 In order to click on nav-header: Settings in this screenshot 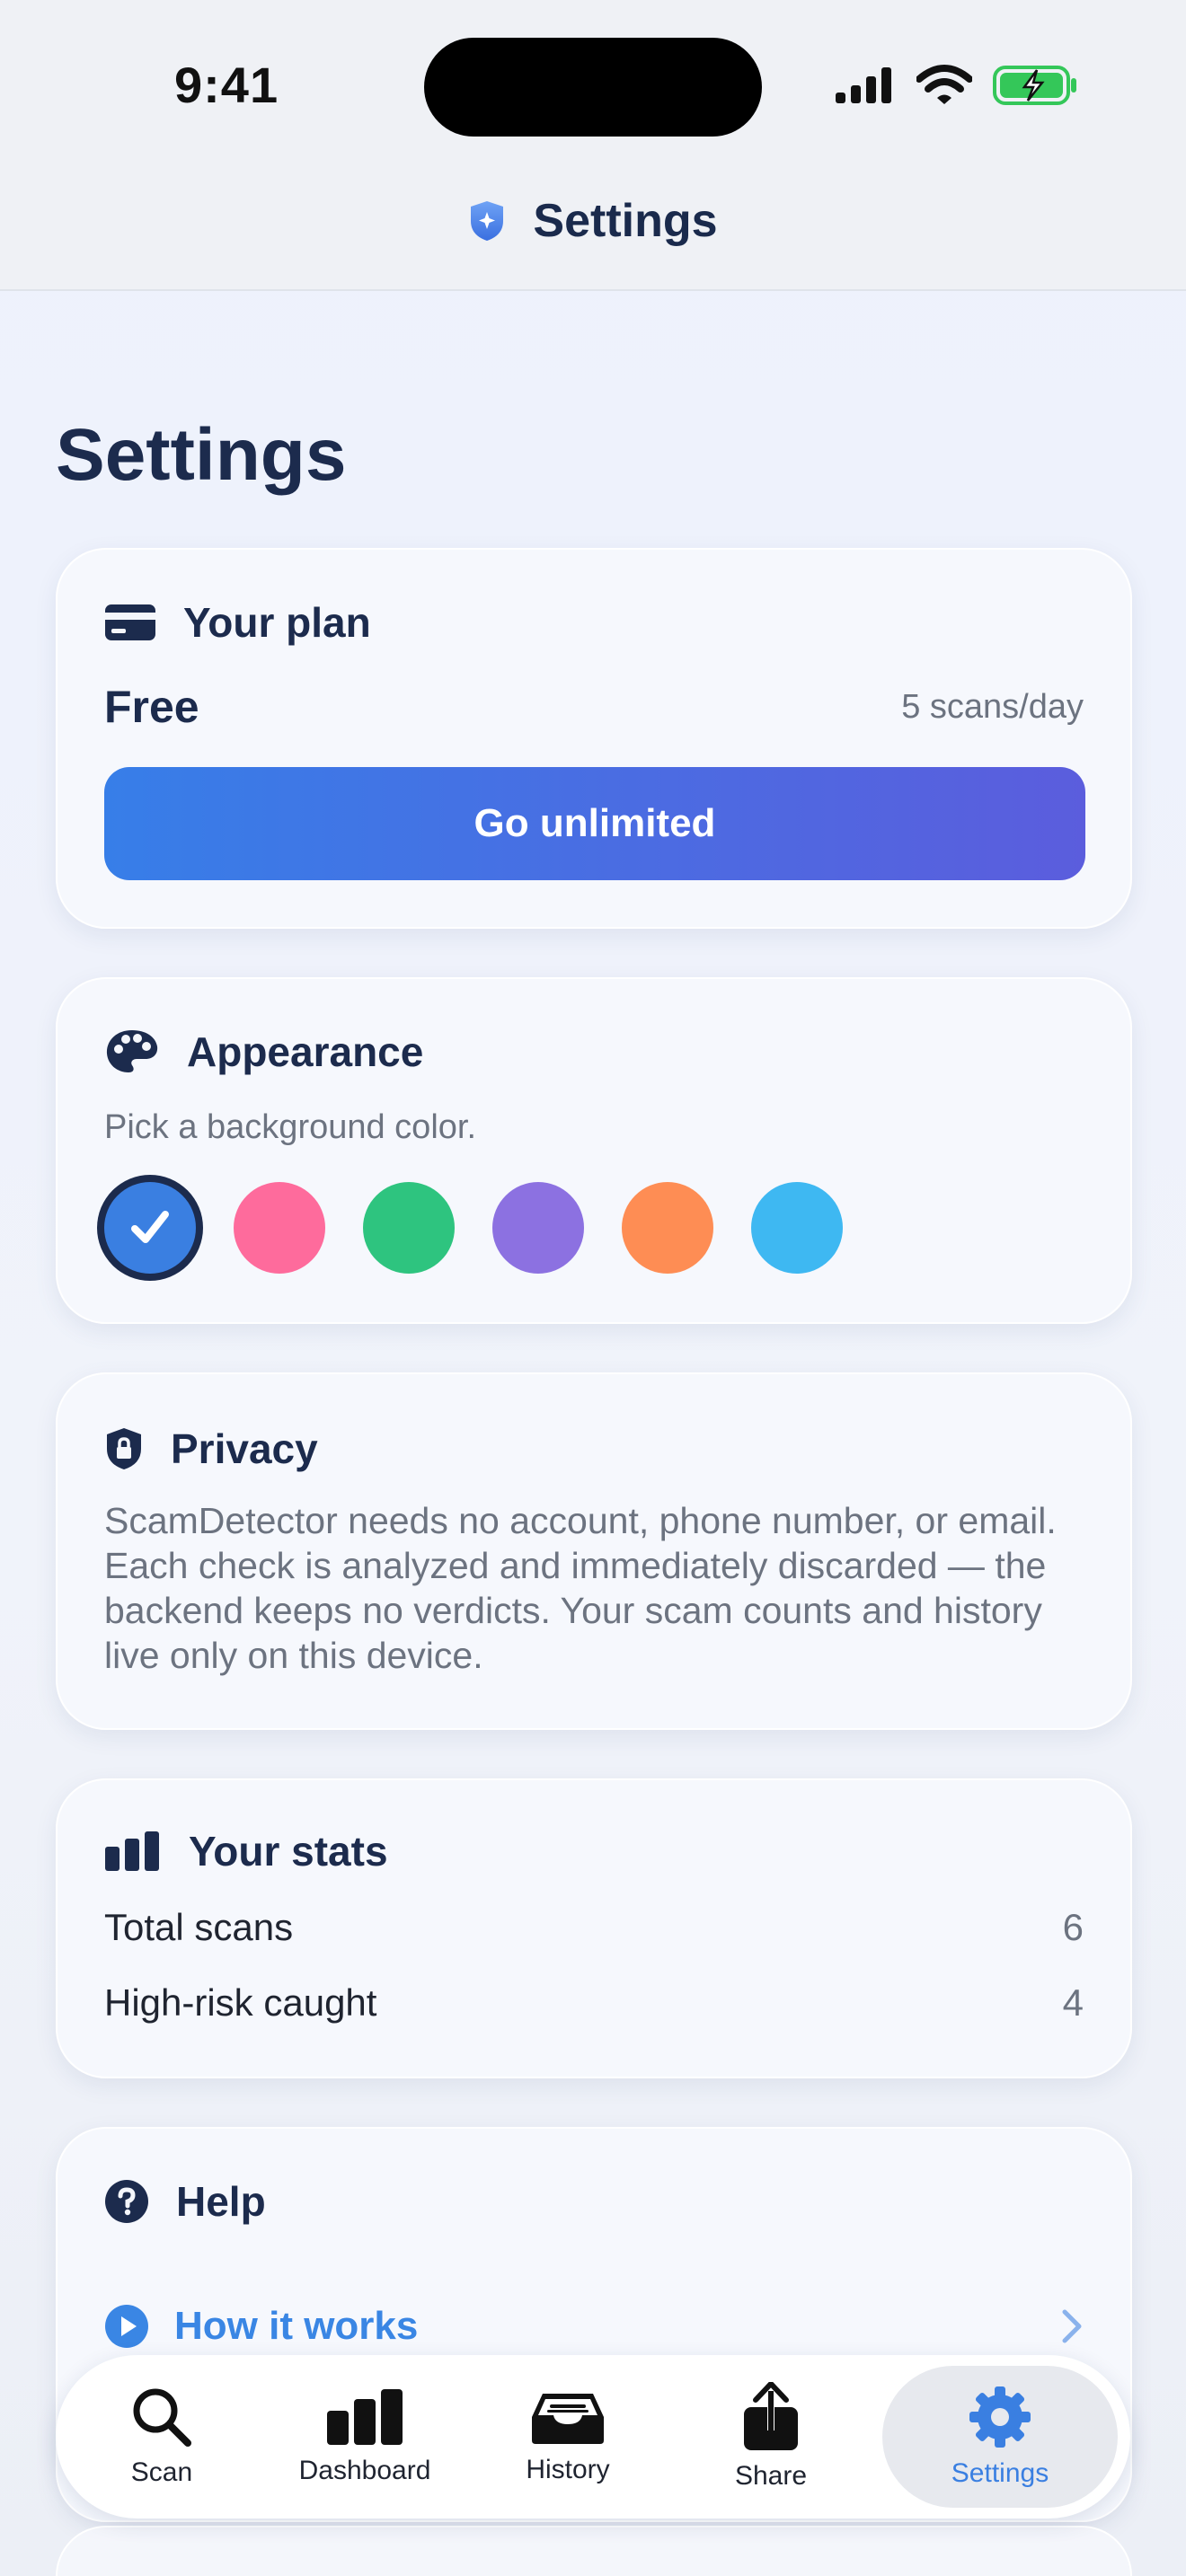, I will do `click(593, 222)`.